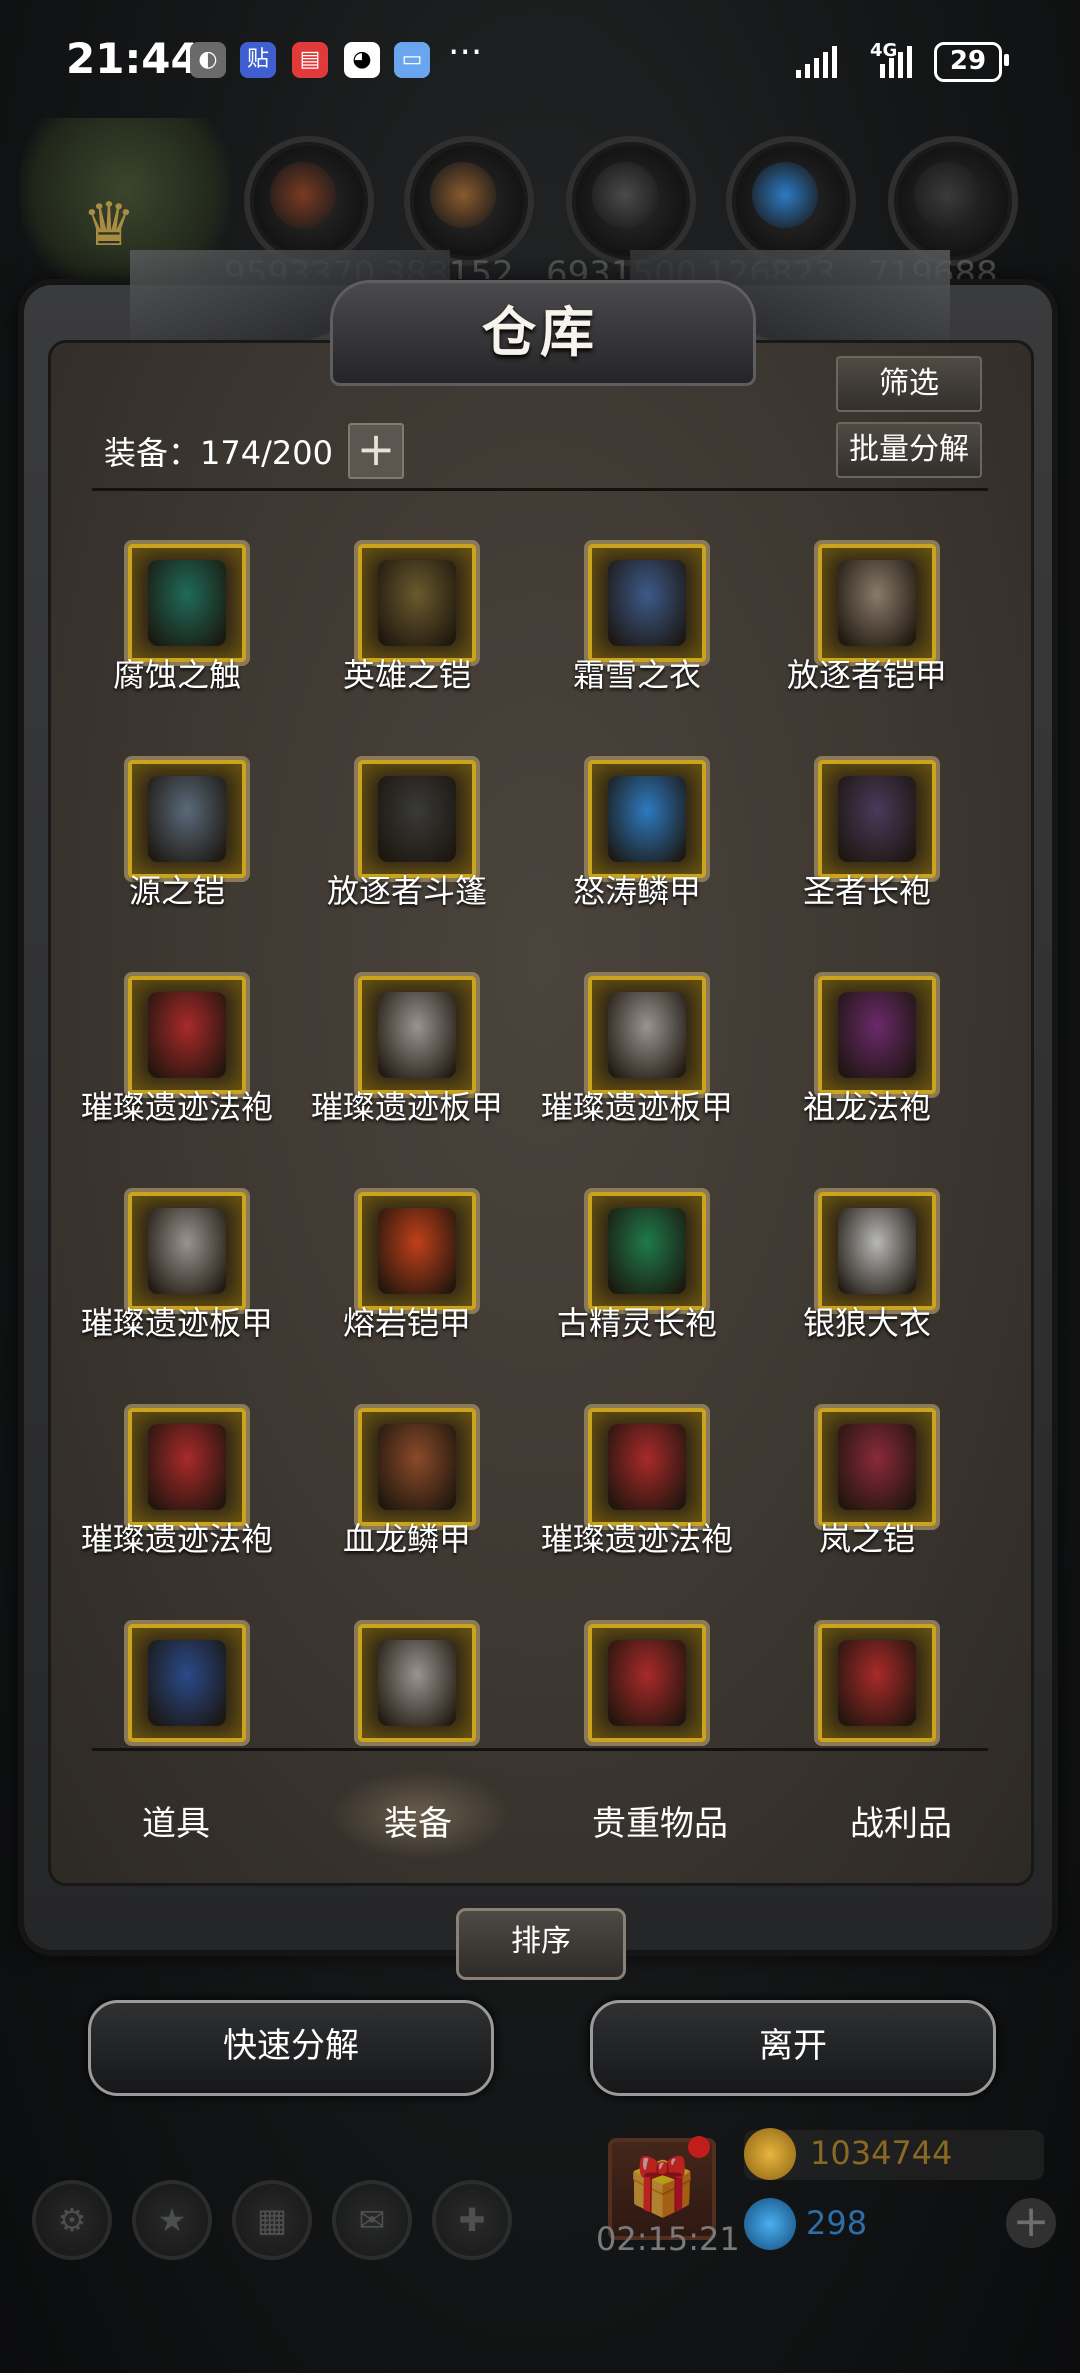  I want to click on app-notification-icon: ◐, so click(208, 60).